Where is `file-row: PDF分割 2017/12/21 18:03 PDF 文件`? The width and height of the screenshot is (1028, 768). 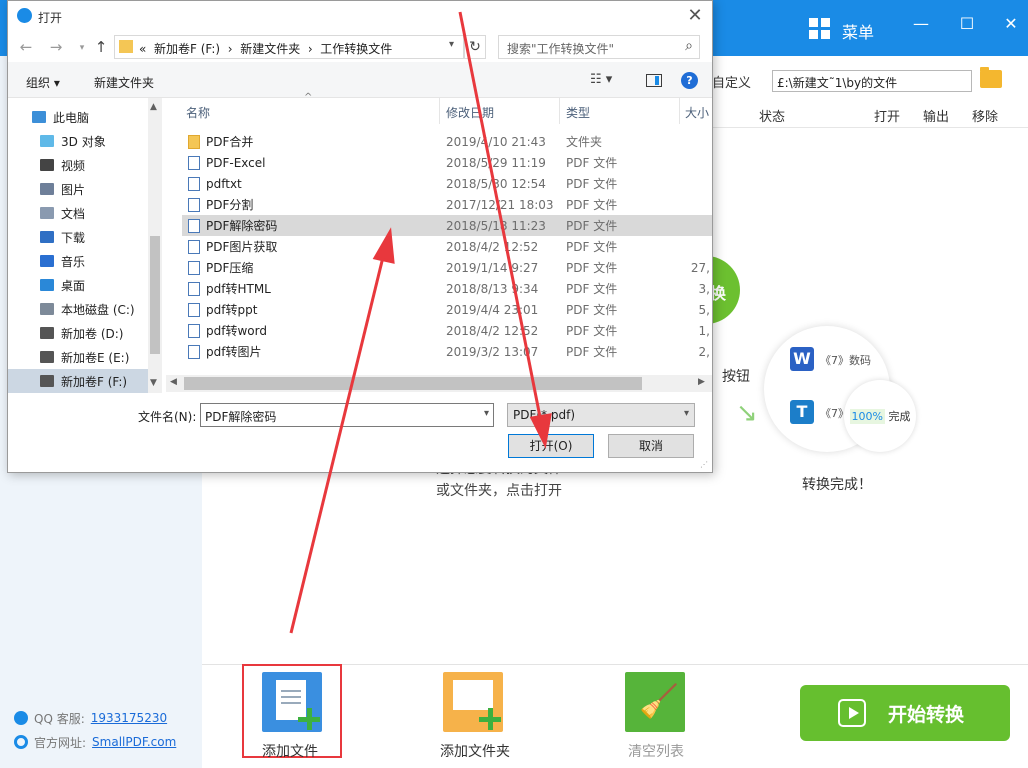
file-row: PDF分割 2017/12/21 18:03 PDF 文件 is located at coordinates (447, 204).